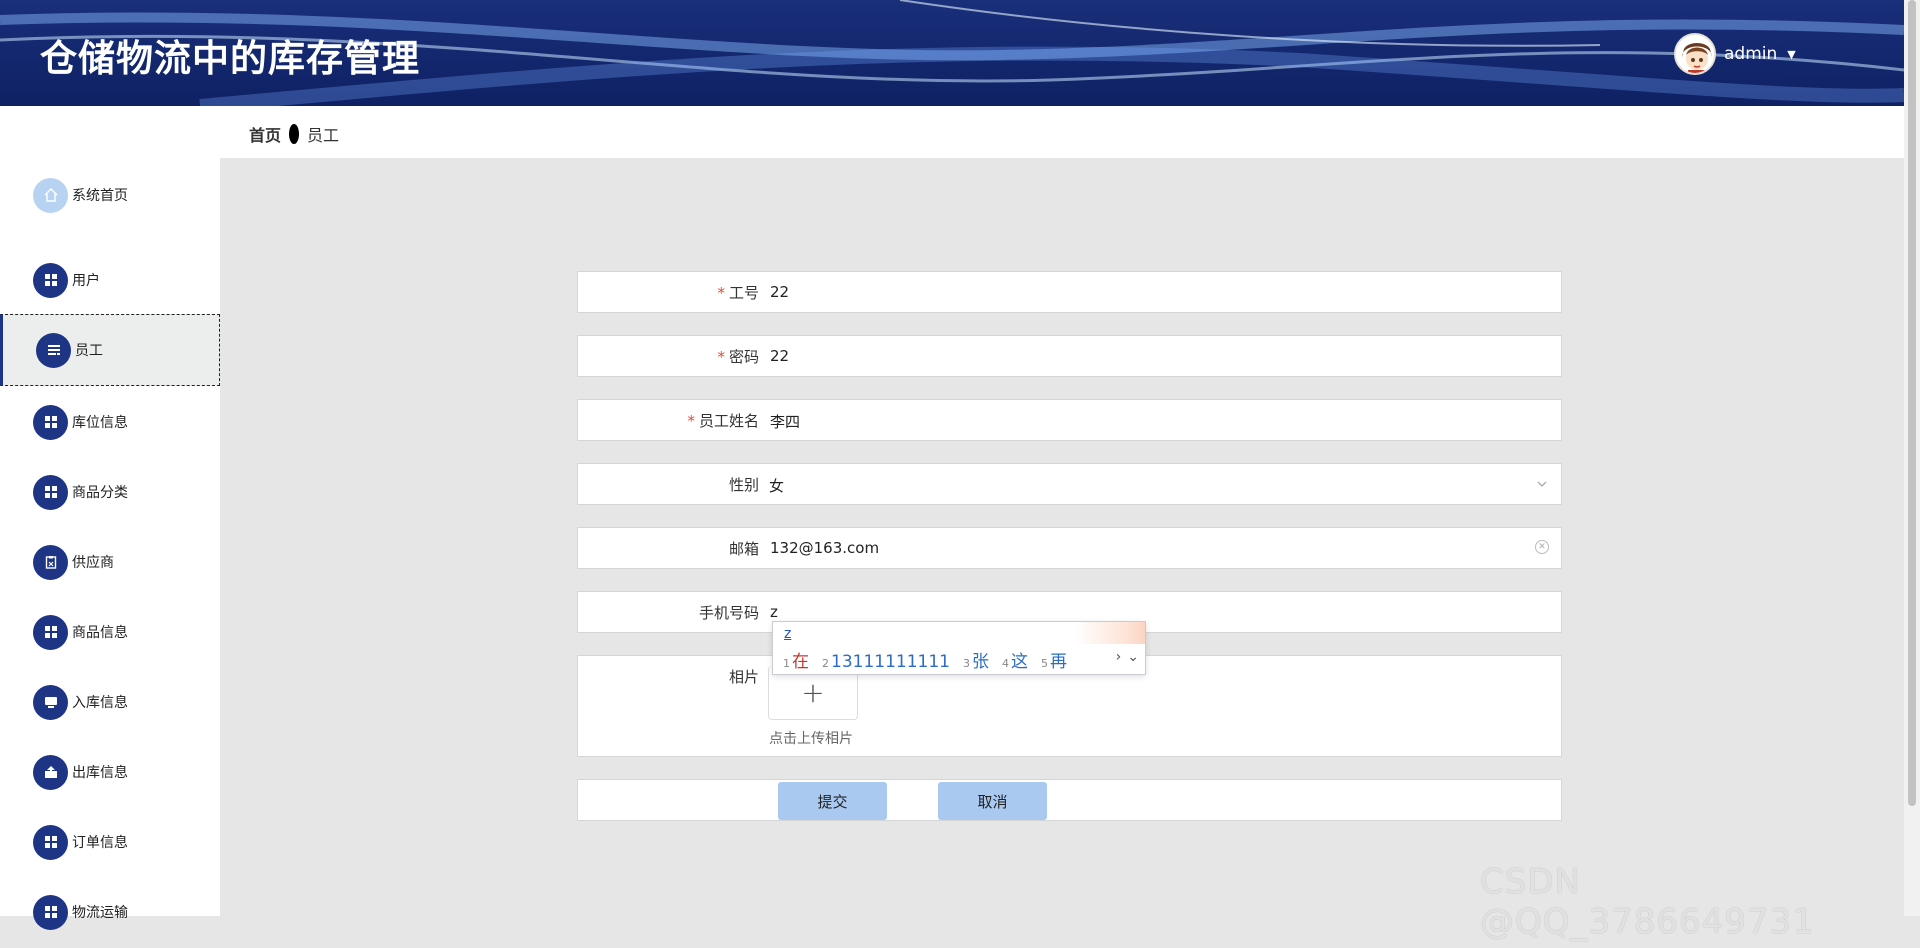  I want to click on sidebar-item-inbound: 入库信息, so click(110, 702).